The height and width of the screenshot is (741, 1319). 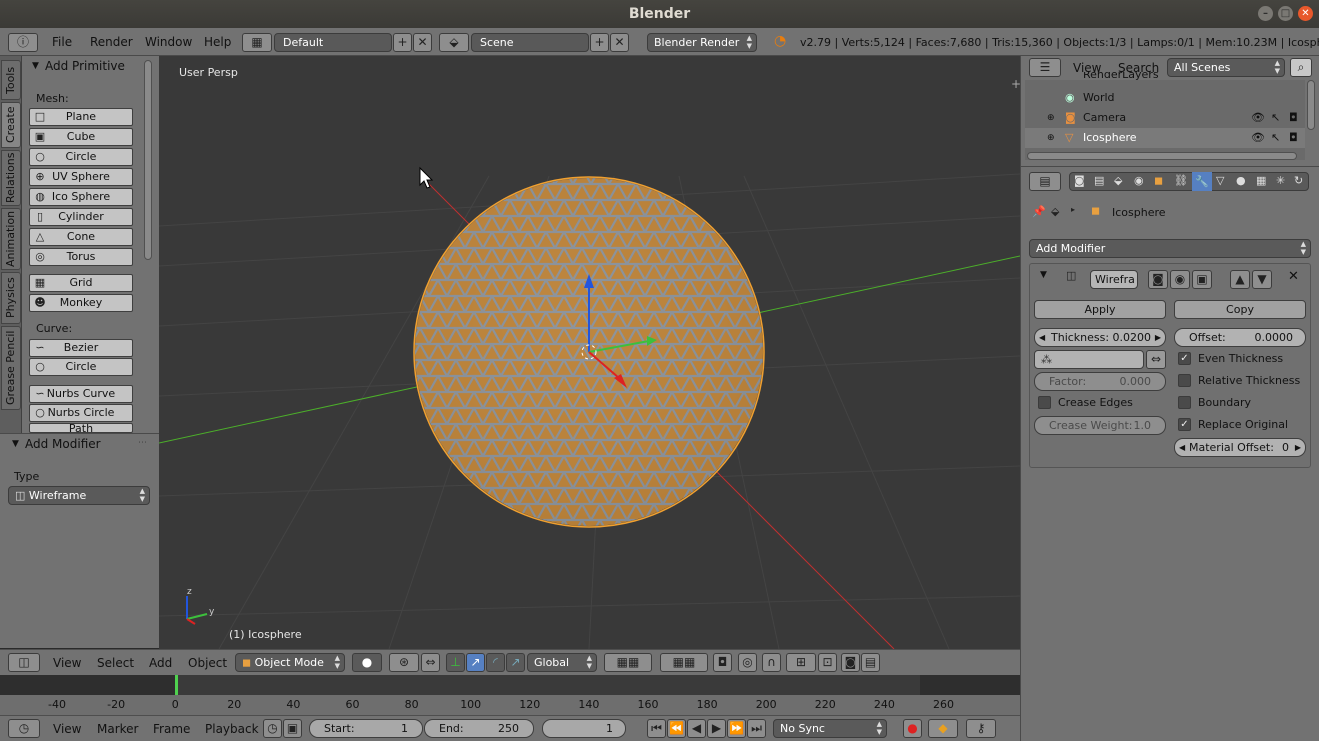 What do you see at coordinates (1293, 276) in the screenshot?
I see `remove-modifier-icon: ✕` at bounding box center [1293, 276].